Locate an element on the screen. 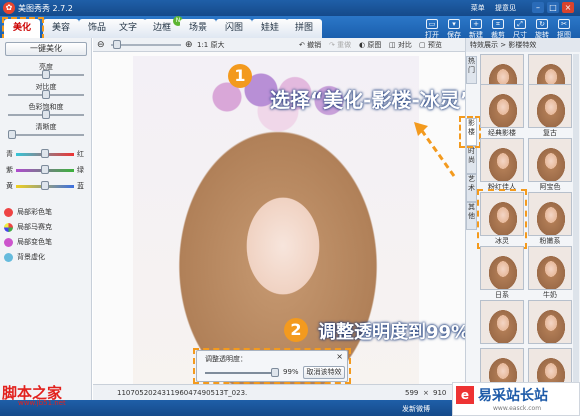 The width and height of the screenshot is (580, 416). rotate-button: ↻ 旋转 is located at coordinates (542, 29).